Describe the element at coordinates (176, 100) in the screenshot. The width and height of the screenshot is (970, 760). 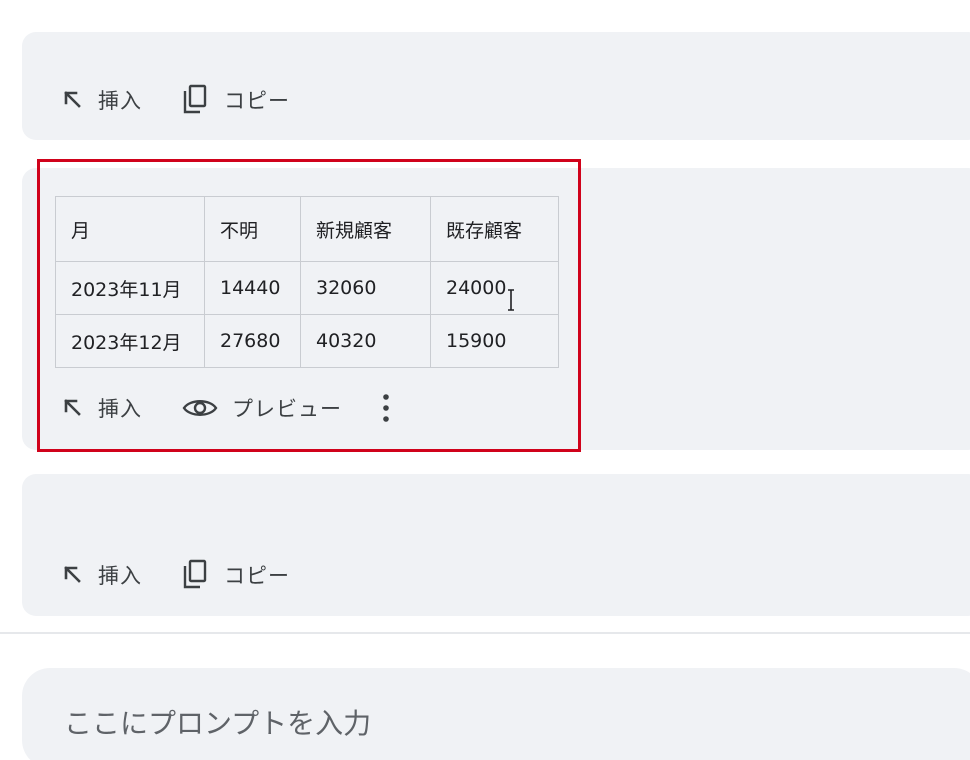
I see `card-actions-top: 挿入 コピー` at that location.